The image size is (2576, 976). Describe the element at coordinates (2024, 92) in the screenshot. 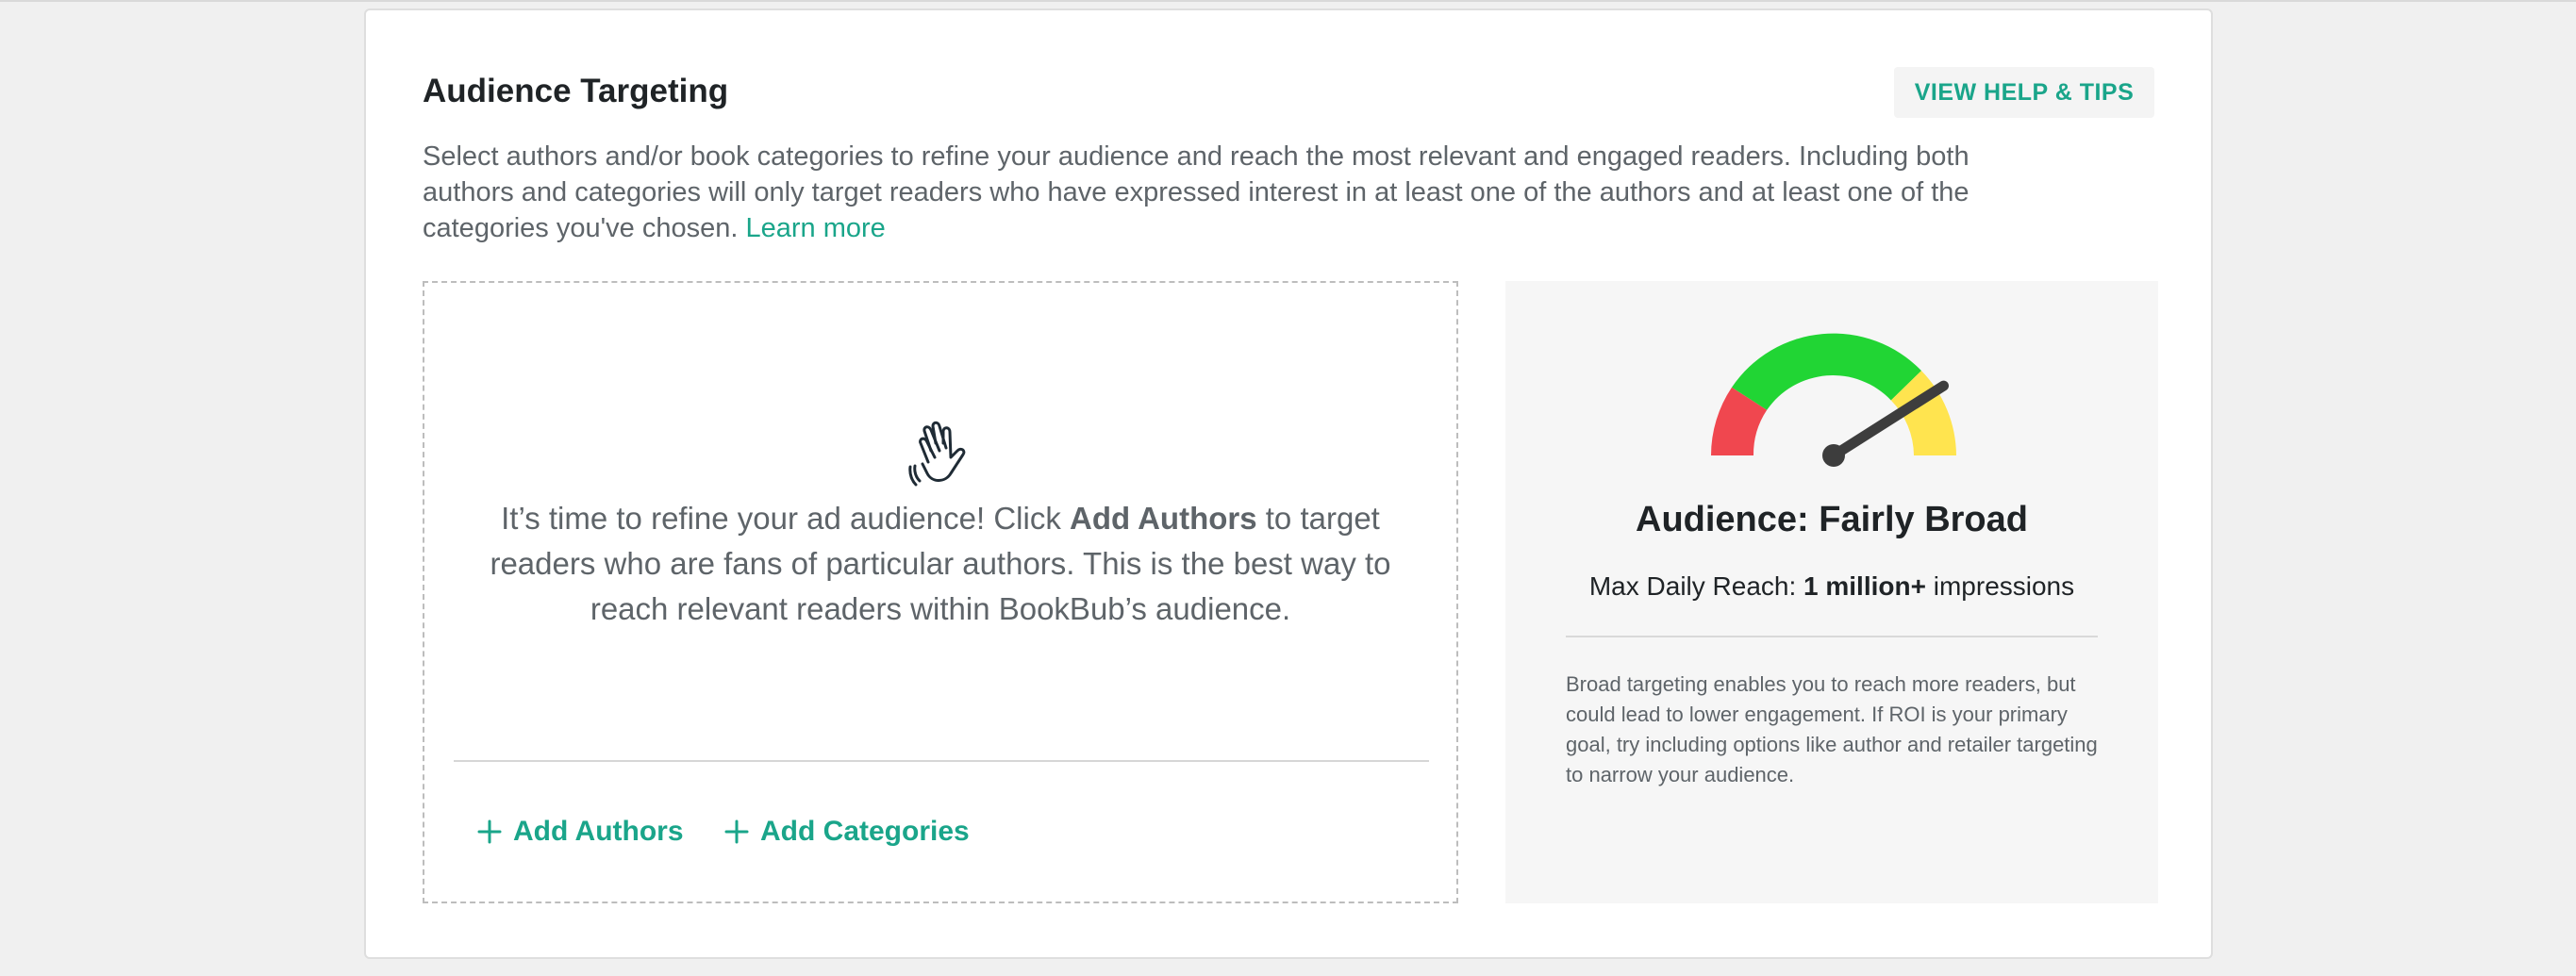

I see `view-help-tips-button: VIEW HELP & TIPS` at that location.